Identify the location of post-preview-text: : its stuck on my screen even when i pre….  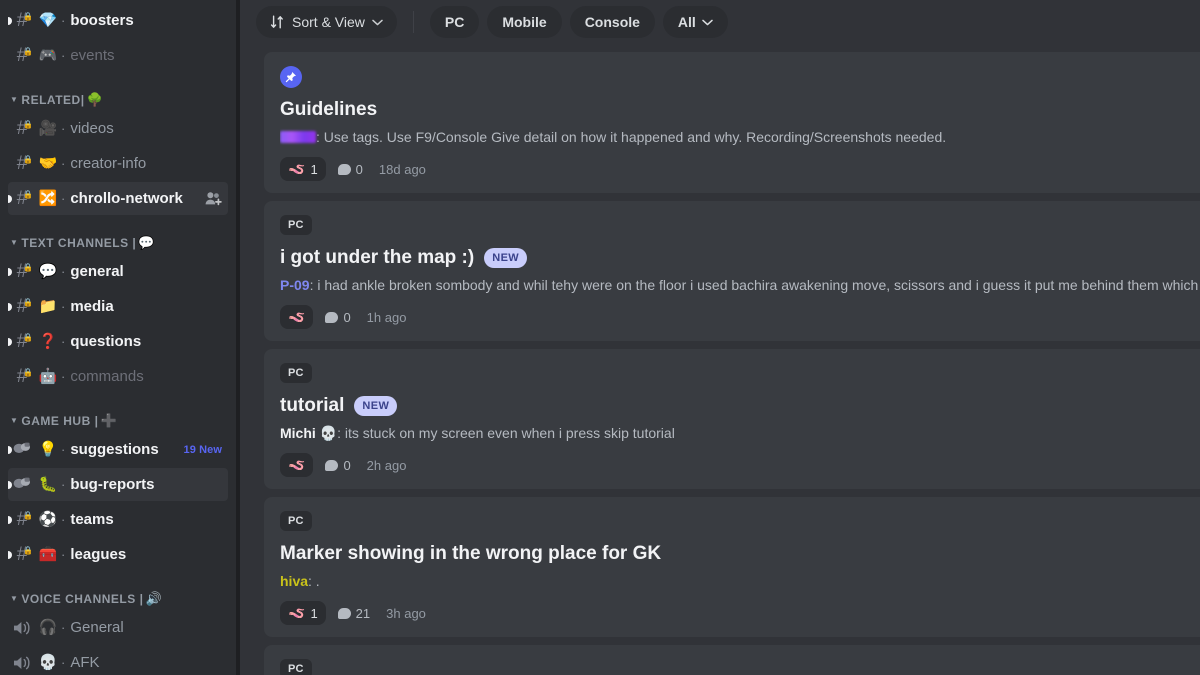
(506, 433).